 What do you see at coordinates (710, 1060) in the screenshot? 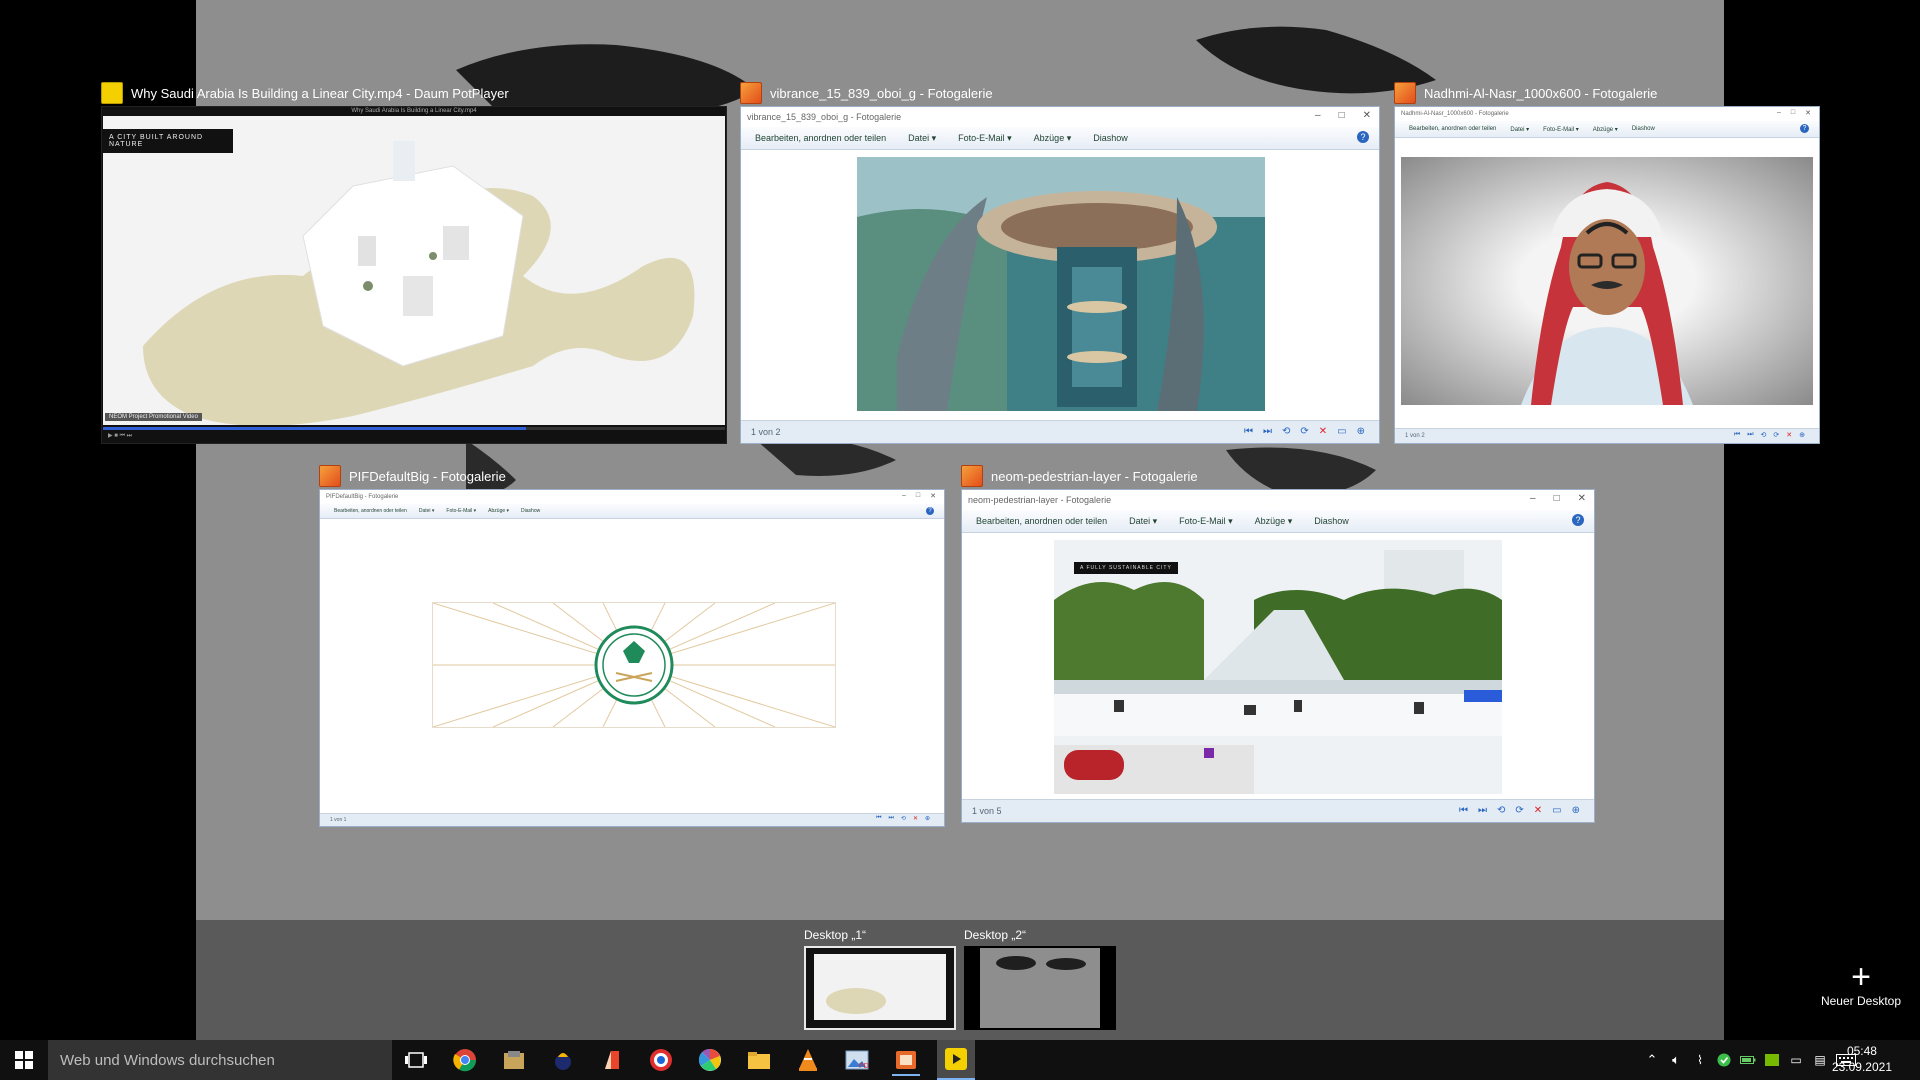
I see `picasa-icon` at bounding box center [710, 1060].